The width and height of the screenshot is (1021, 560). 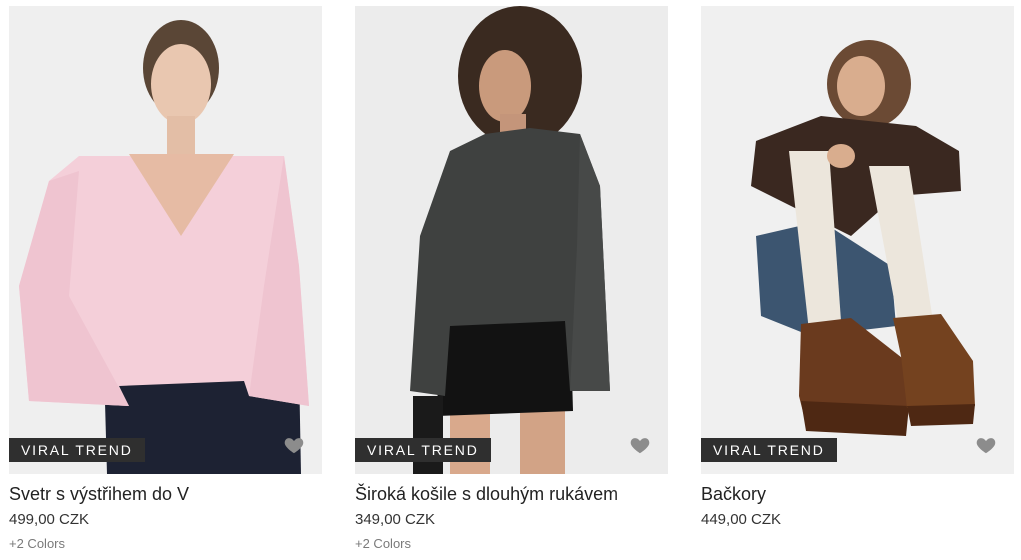 I want to click on product-name: Svetr s výstřihem do V, so click(x=165, y=494).